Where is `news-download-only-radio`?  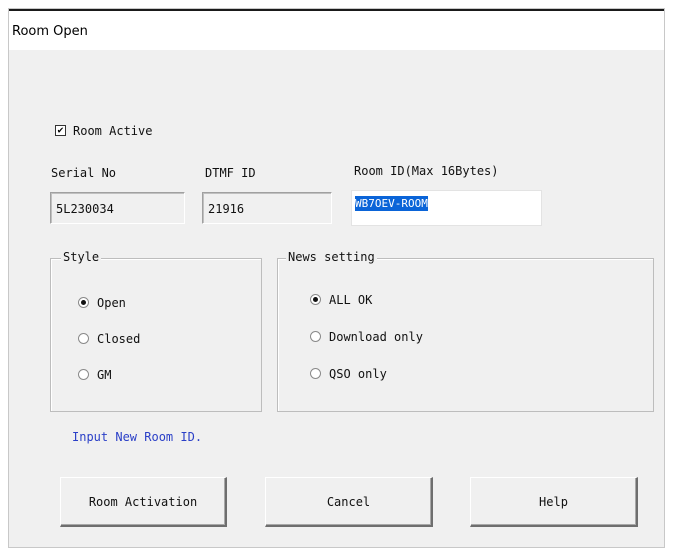 news-download-only-radio is located at coordinates (315, 336).